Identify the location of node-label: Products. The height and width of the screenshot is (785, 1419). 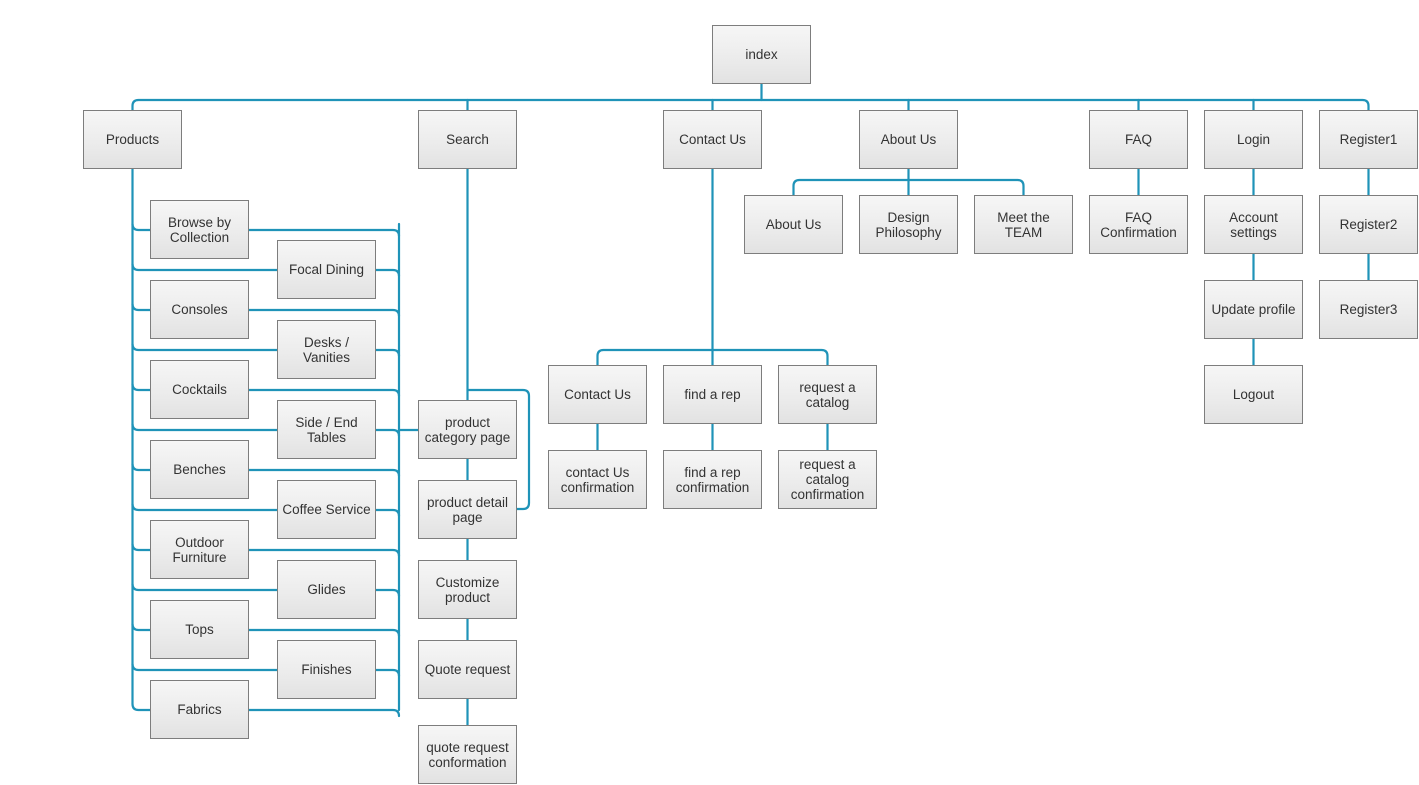
(132, 139).